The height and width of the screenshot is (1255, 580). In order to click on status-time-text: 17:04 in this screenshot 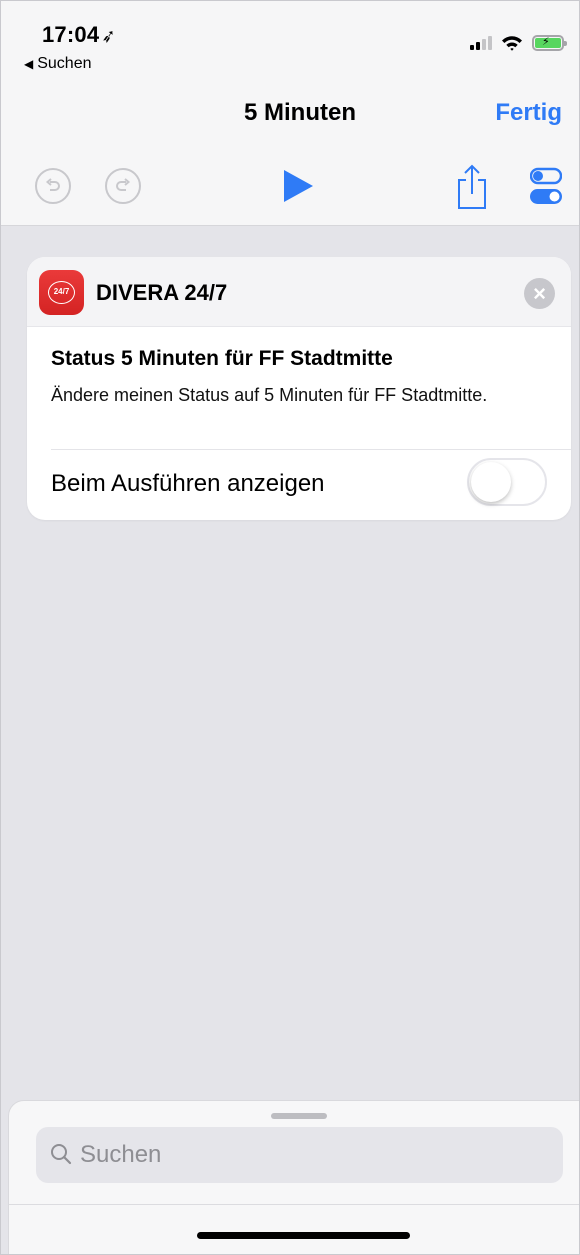, I will do `click(71, 34)`.